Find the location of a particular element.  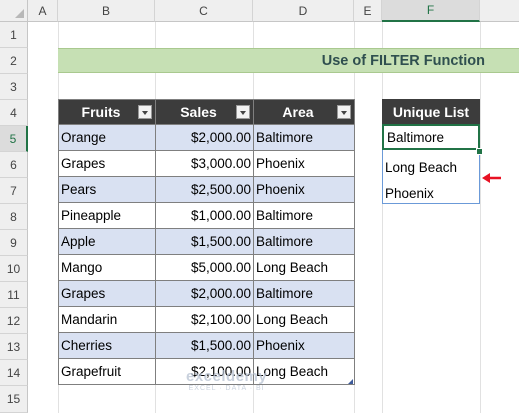

title-banner: Use of FILTER Function is located at coordinates (288, 60).